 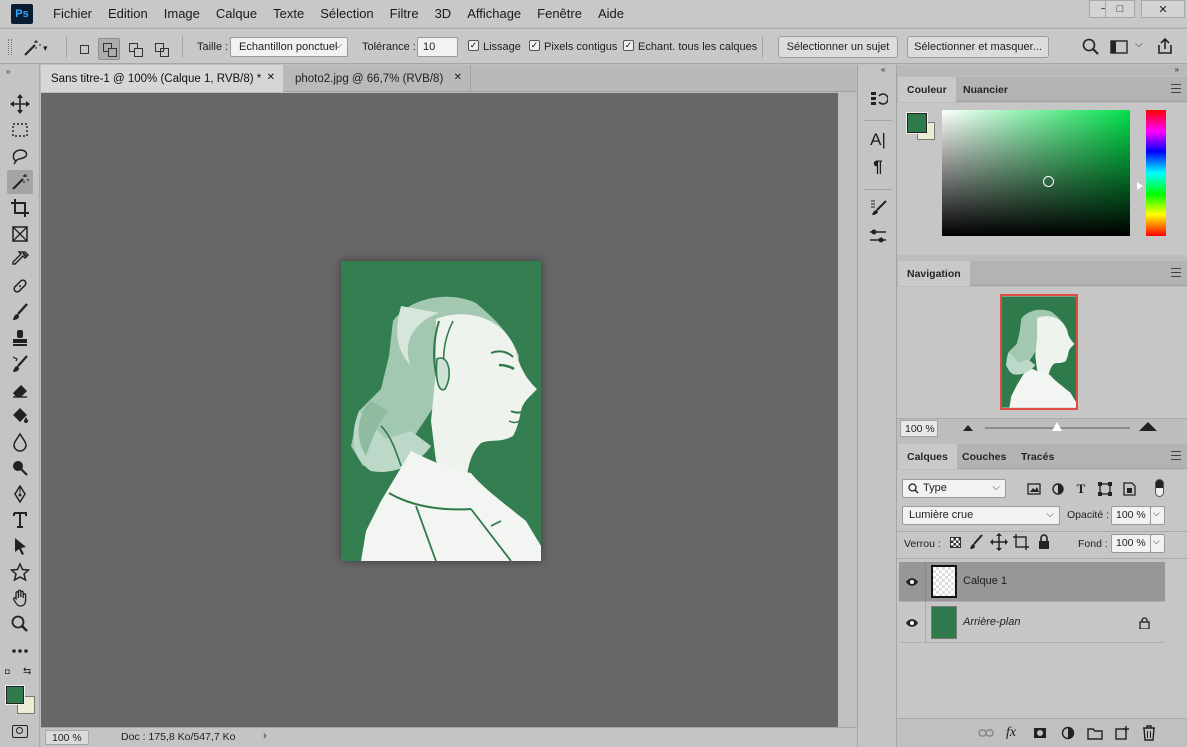 I want to click on type-filter-icon: T, so click(x=1081, y=489).